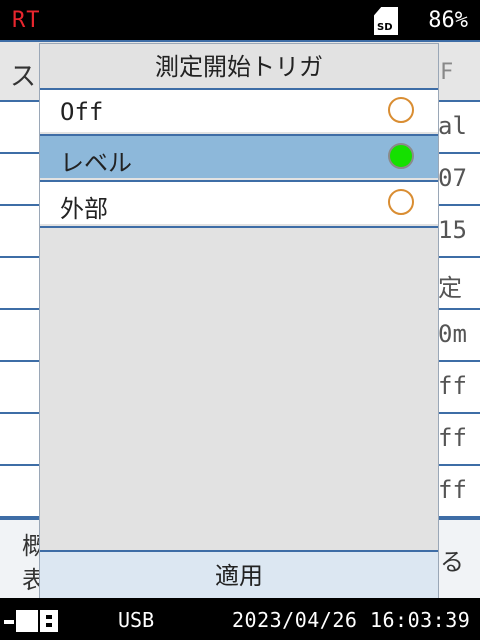 The height and width of the screenshot is (640, 480). I want to click on apply-button: 適用, so click(239, 574).